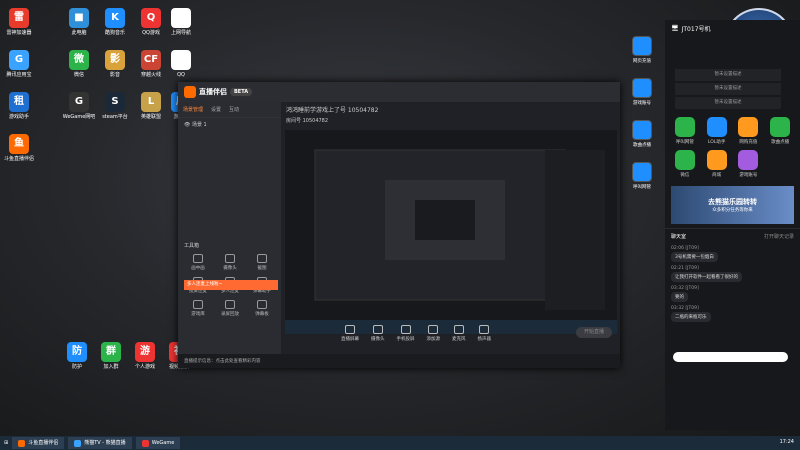 The image size is (800, 450). What do you see at coordinates (216, 109) in the screenshot?
I see `scene-tab: 设置` at bounding box center [216, 109].